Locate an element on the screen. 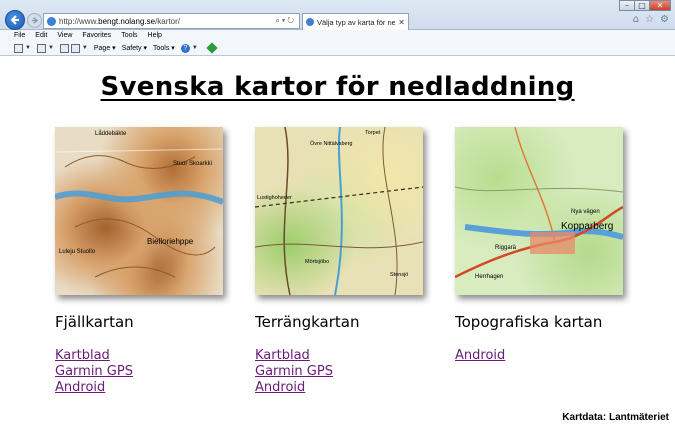 The width and height of the screenshot is (675, 427). settings-gear-icon: ⚙ is located at coordinates (664, 19).